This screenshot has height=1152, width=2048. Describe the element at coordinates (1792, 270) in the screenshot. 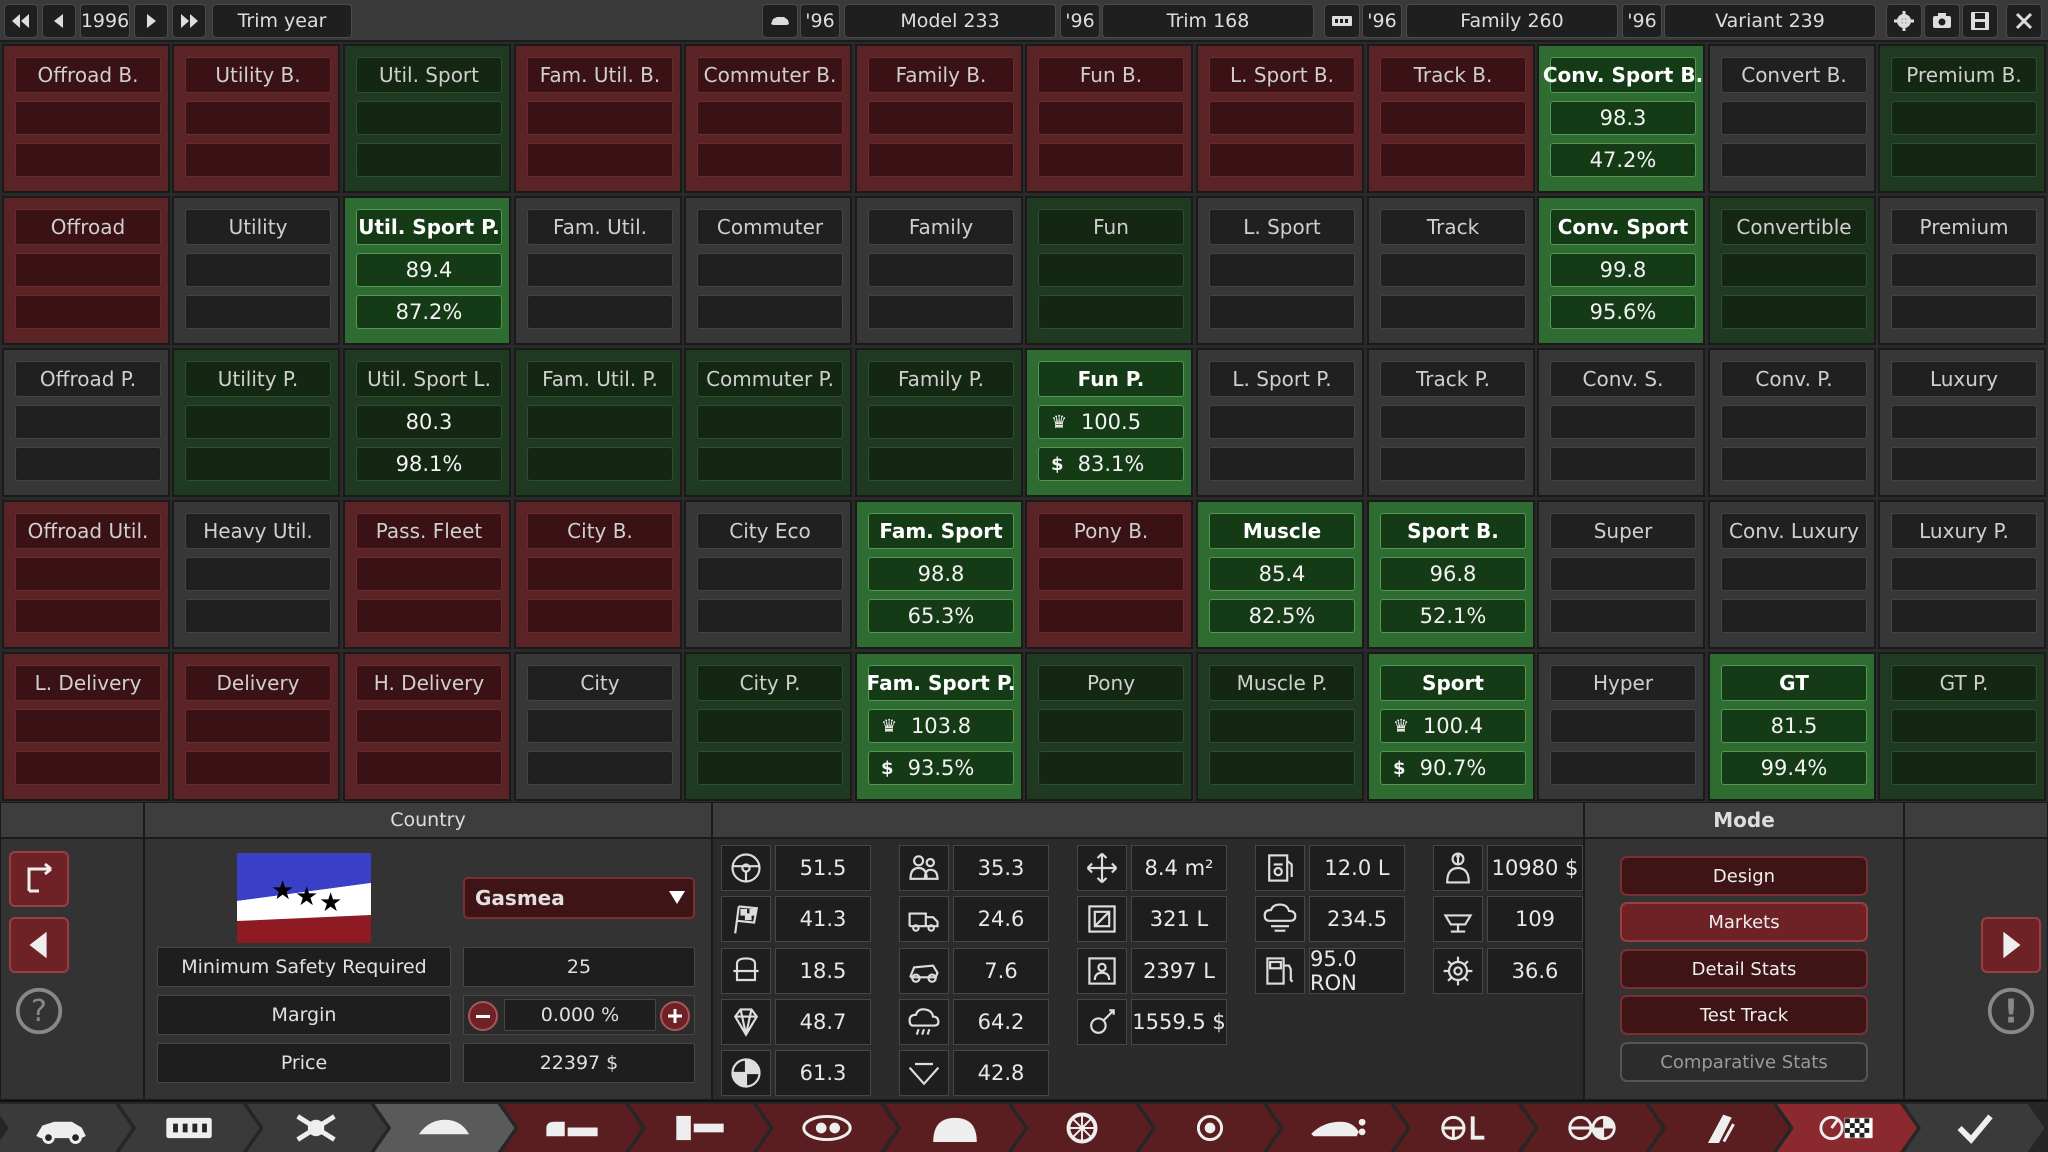

I see `market-cell: Convertible` at that location.